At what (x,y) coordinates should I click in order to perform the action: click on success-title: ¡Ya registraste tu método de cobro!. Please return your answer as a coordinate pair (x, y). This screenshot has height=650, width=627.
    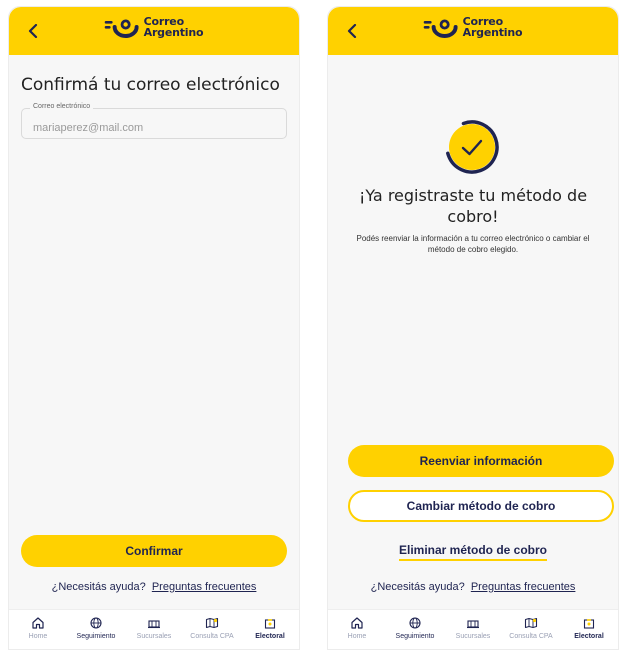
    Looking at the image, I should click on (473, 206).